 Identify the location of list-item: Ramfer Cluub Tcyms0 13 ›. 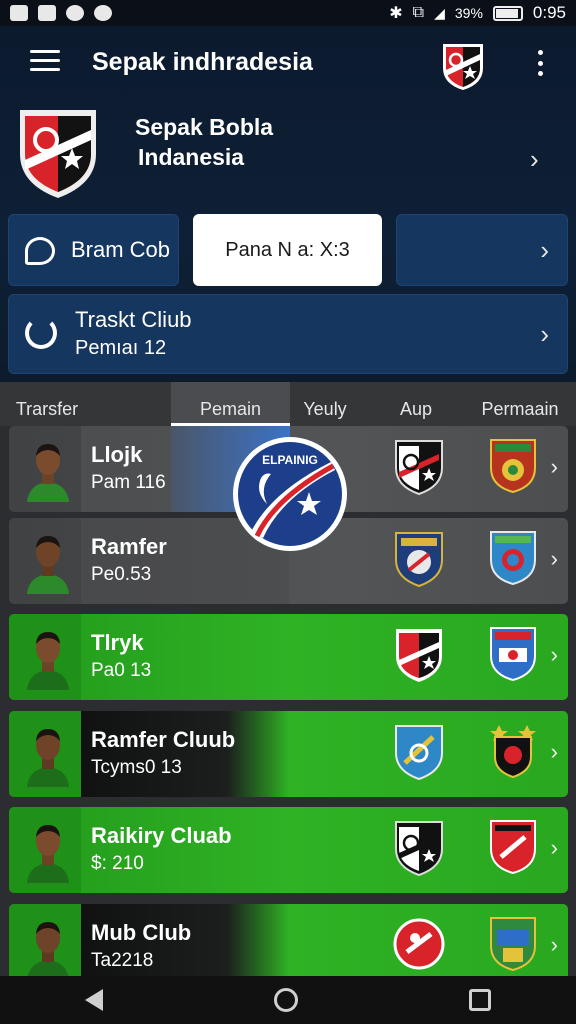
(288, 754).